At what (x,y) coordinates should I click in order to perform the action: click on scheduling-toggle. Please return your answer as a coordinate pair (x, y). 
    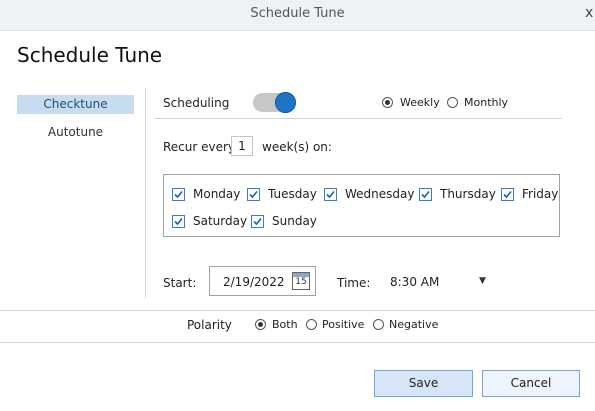
    Looking at the image, I should click on (274, 102).